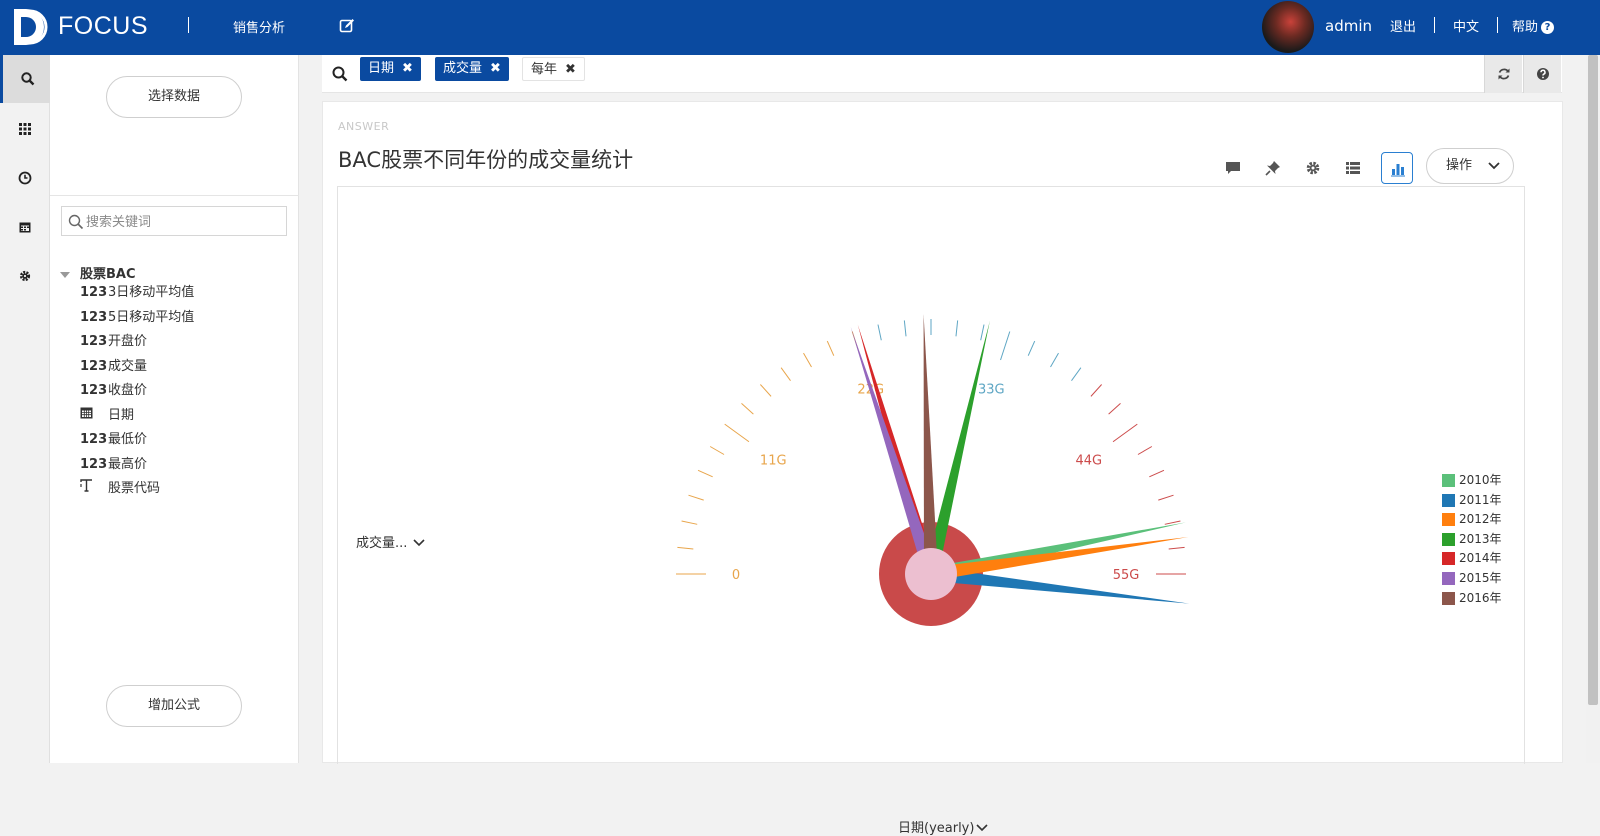 The width and height of the screenshot is (1600, 836). I want to click on field-name: 股票代码, so click(134, 488).